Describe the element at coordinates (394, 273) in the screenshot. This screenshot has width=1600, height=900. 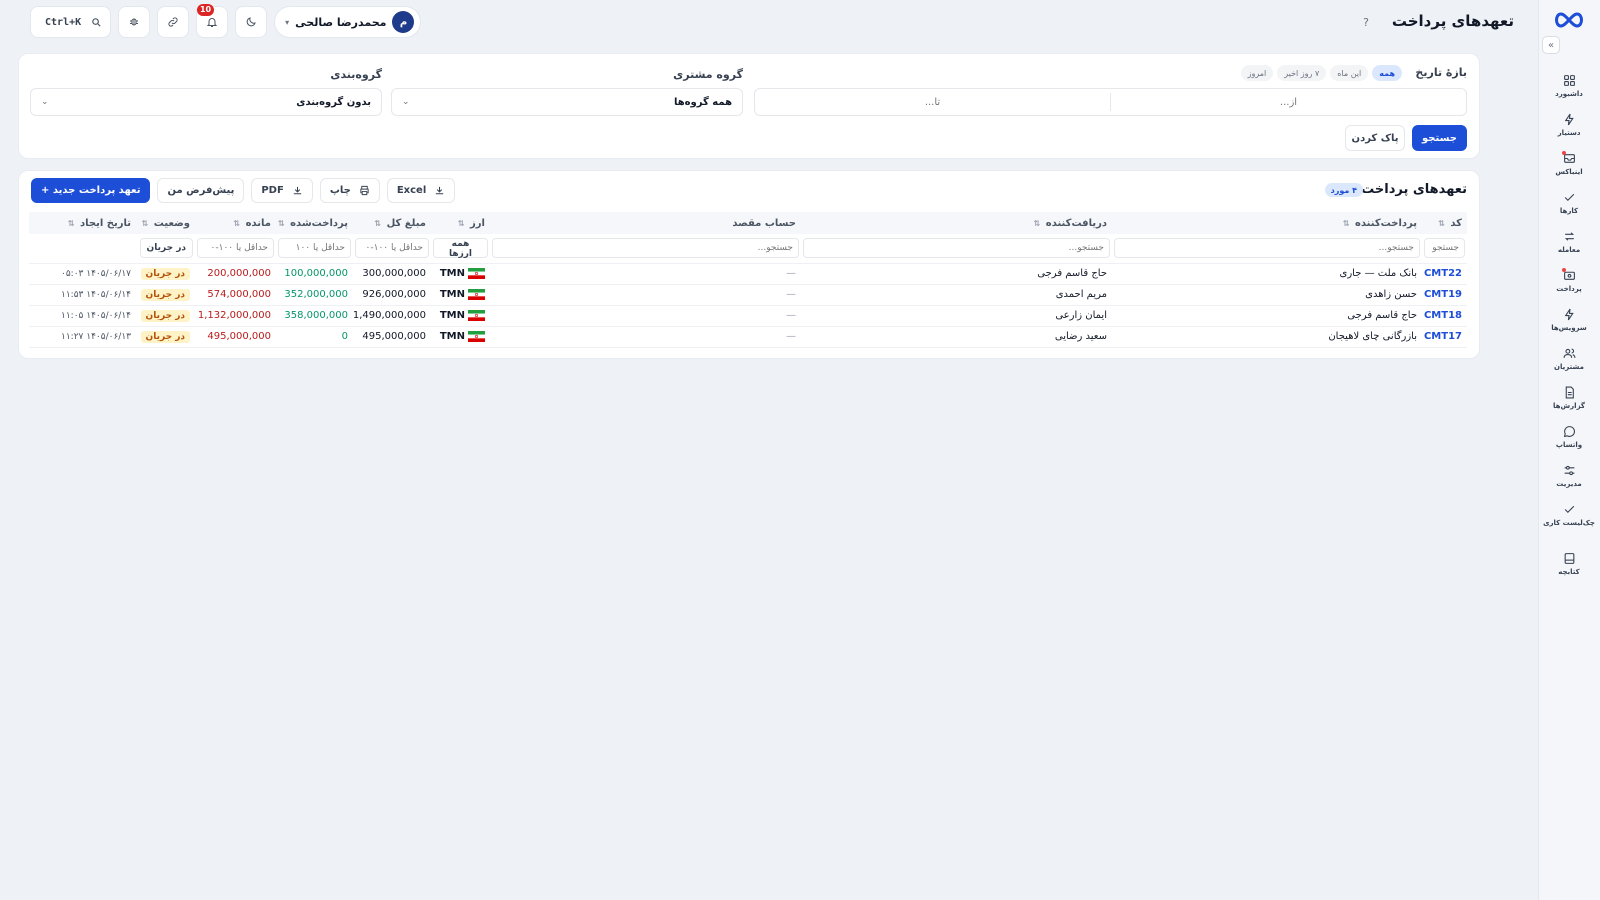
I see `total-amount-cell: 300,000,000` at that location.